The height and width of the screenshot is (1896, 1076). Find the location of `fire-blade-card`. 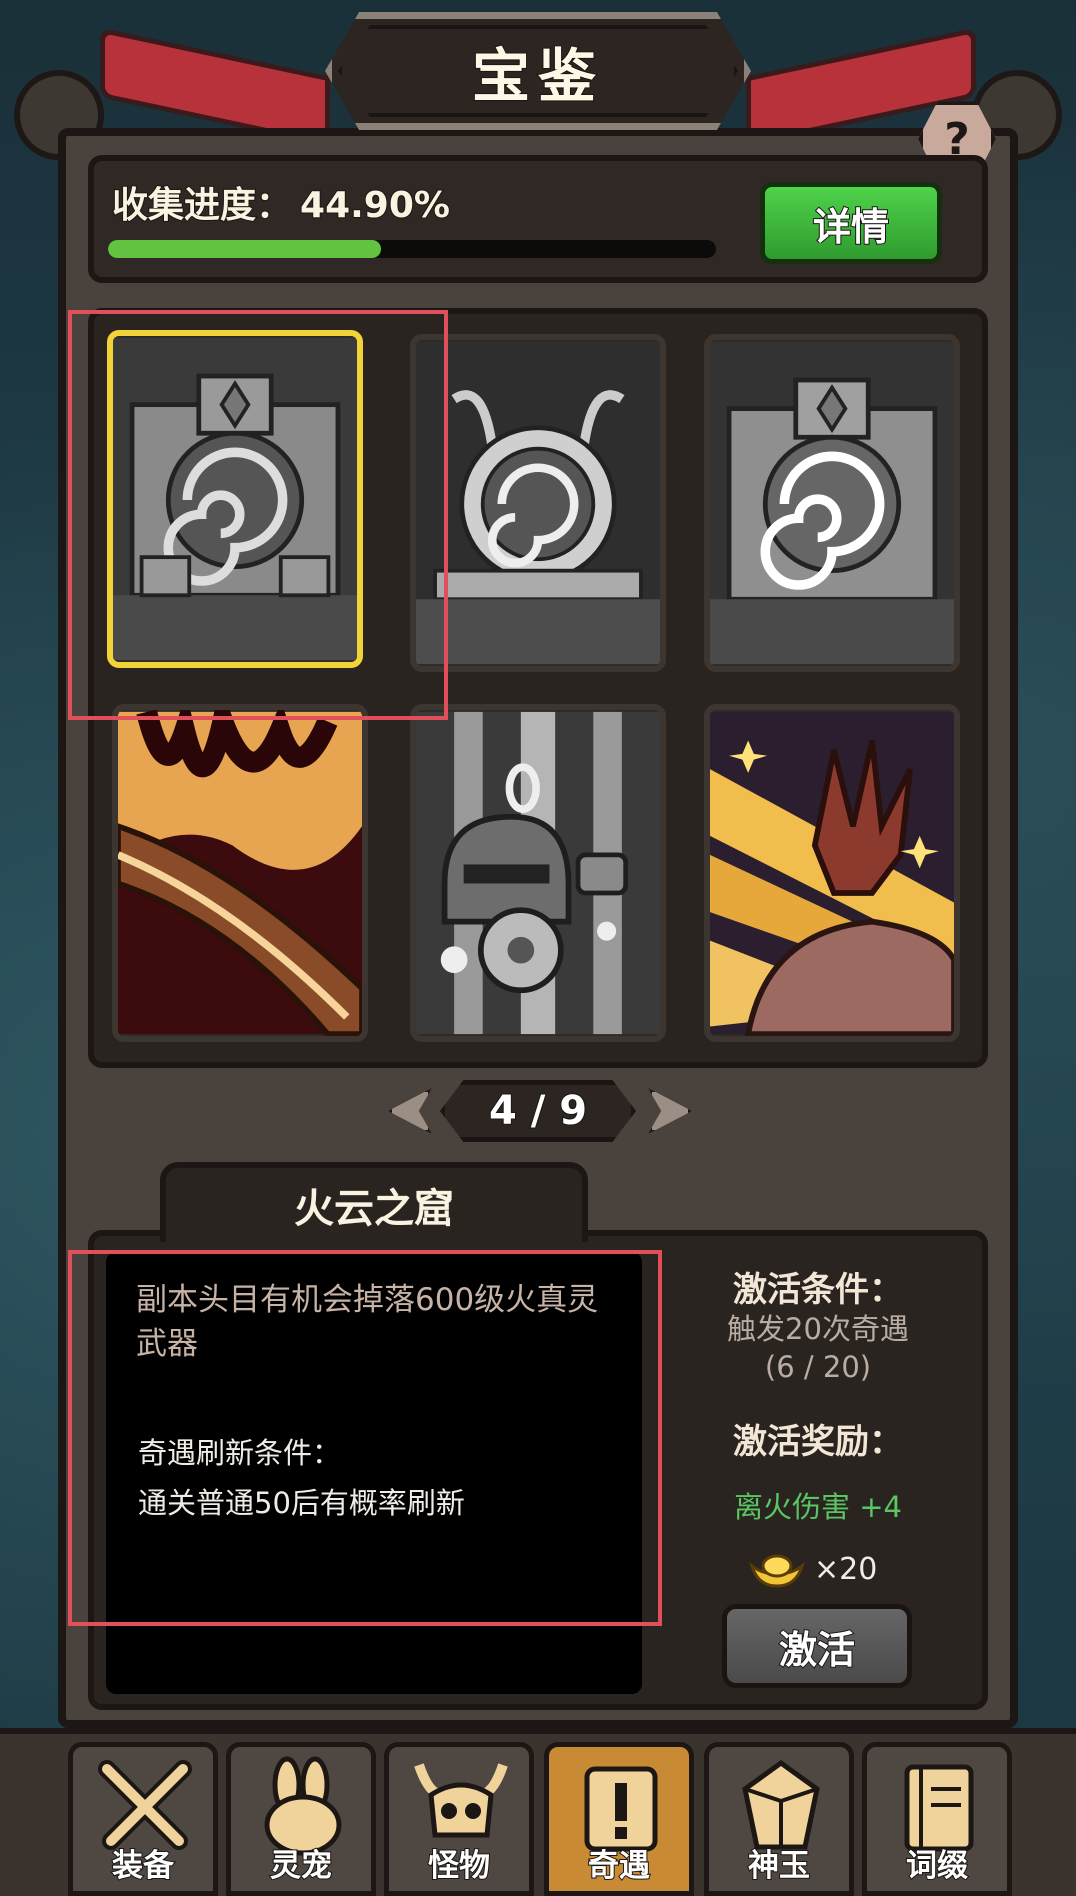

fire-blade-card is located at coordinates (240, 873).